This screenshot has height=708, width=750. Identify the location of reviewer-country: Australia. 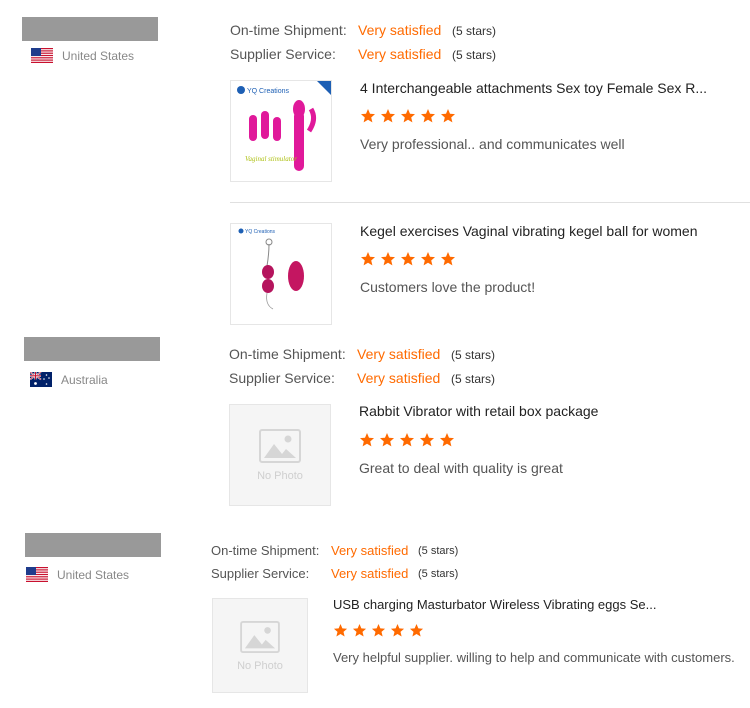
(68, 379).